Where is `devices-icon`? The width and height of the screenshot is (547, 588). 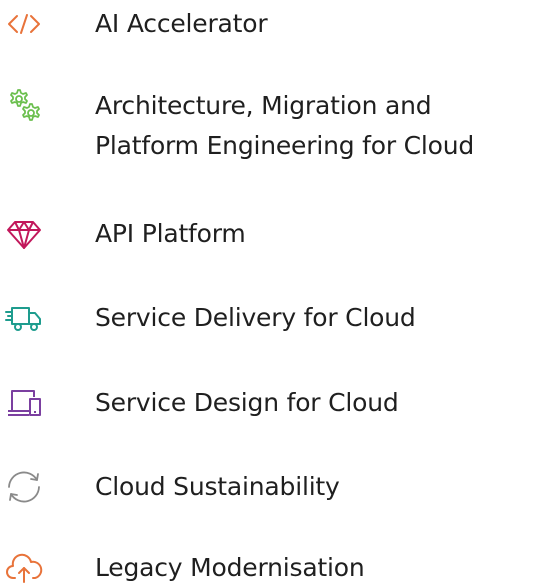
devices-icon is located at coordinates (24, 403).